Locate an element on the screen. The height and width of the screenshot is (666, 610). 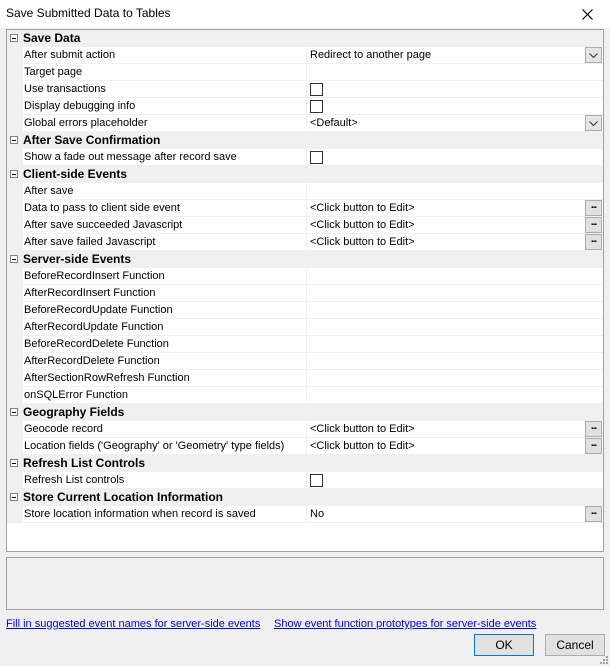
property-name: Global errors placeholder is located at coordinates (165, 123).